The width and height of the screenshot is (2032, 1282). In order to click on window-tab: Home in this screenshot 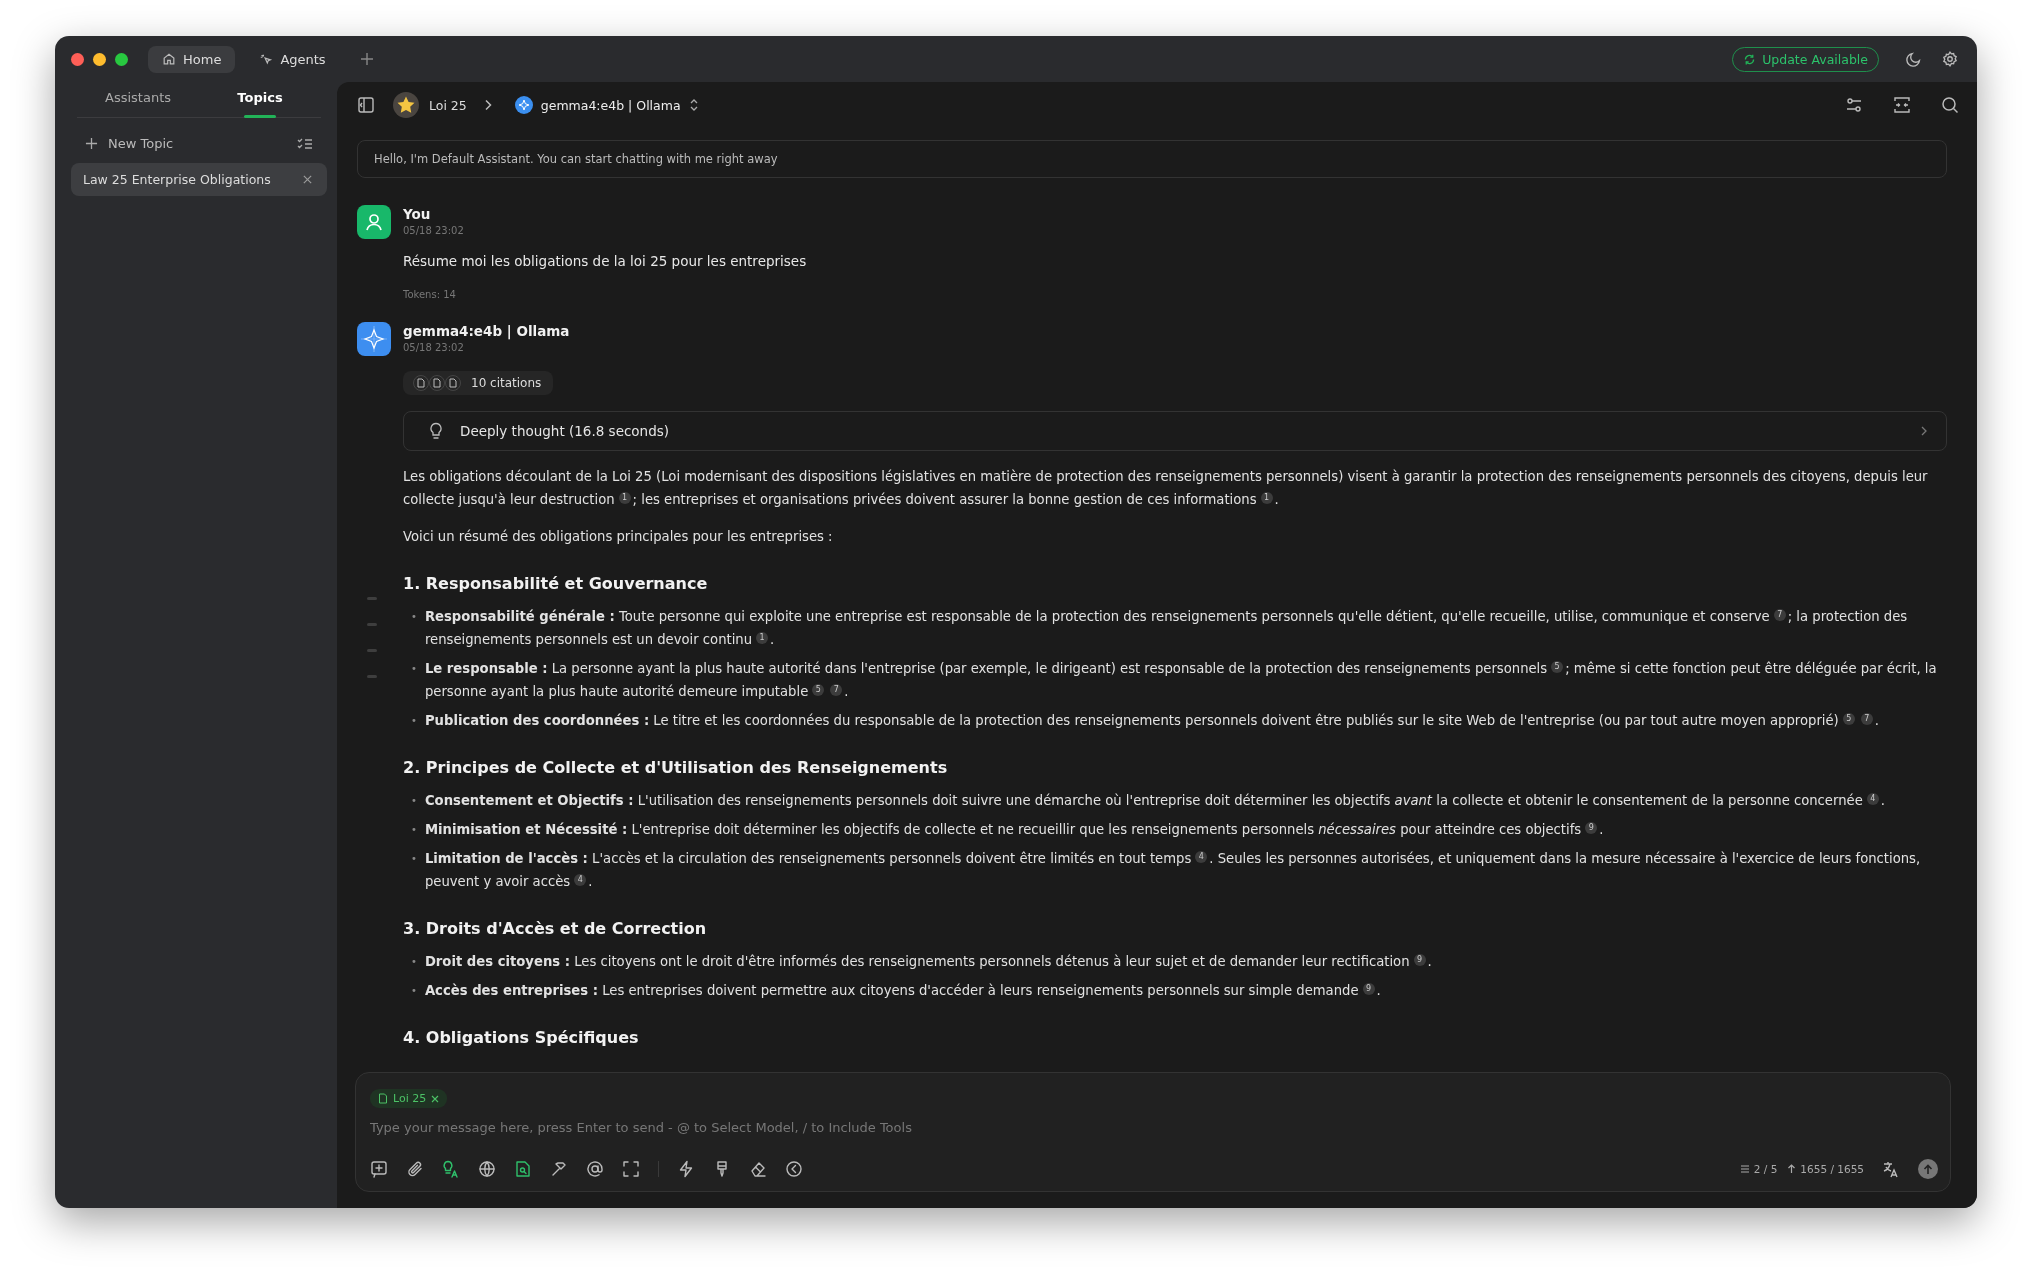, I will do `click(192, 59)`.